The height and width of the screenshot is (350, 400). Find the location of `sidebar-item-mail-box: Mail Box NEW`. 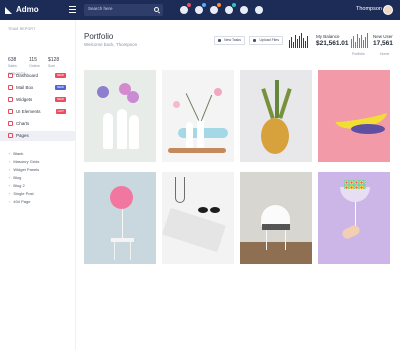

sidebar-item-mail-box: Mail Box NEW is located at coordinates (37, 88).